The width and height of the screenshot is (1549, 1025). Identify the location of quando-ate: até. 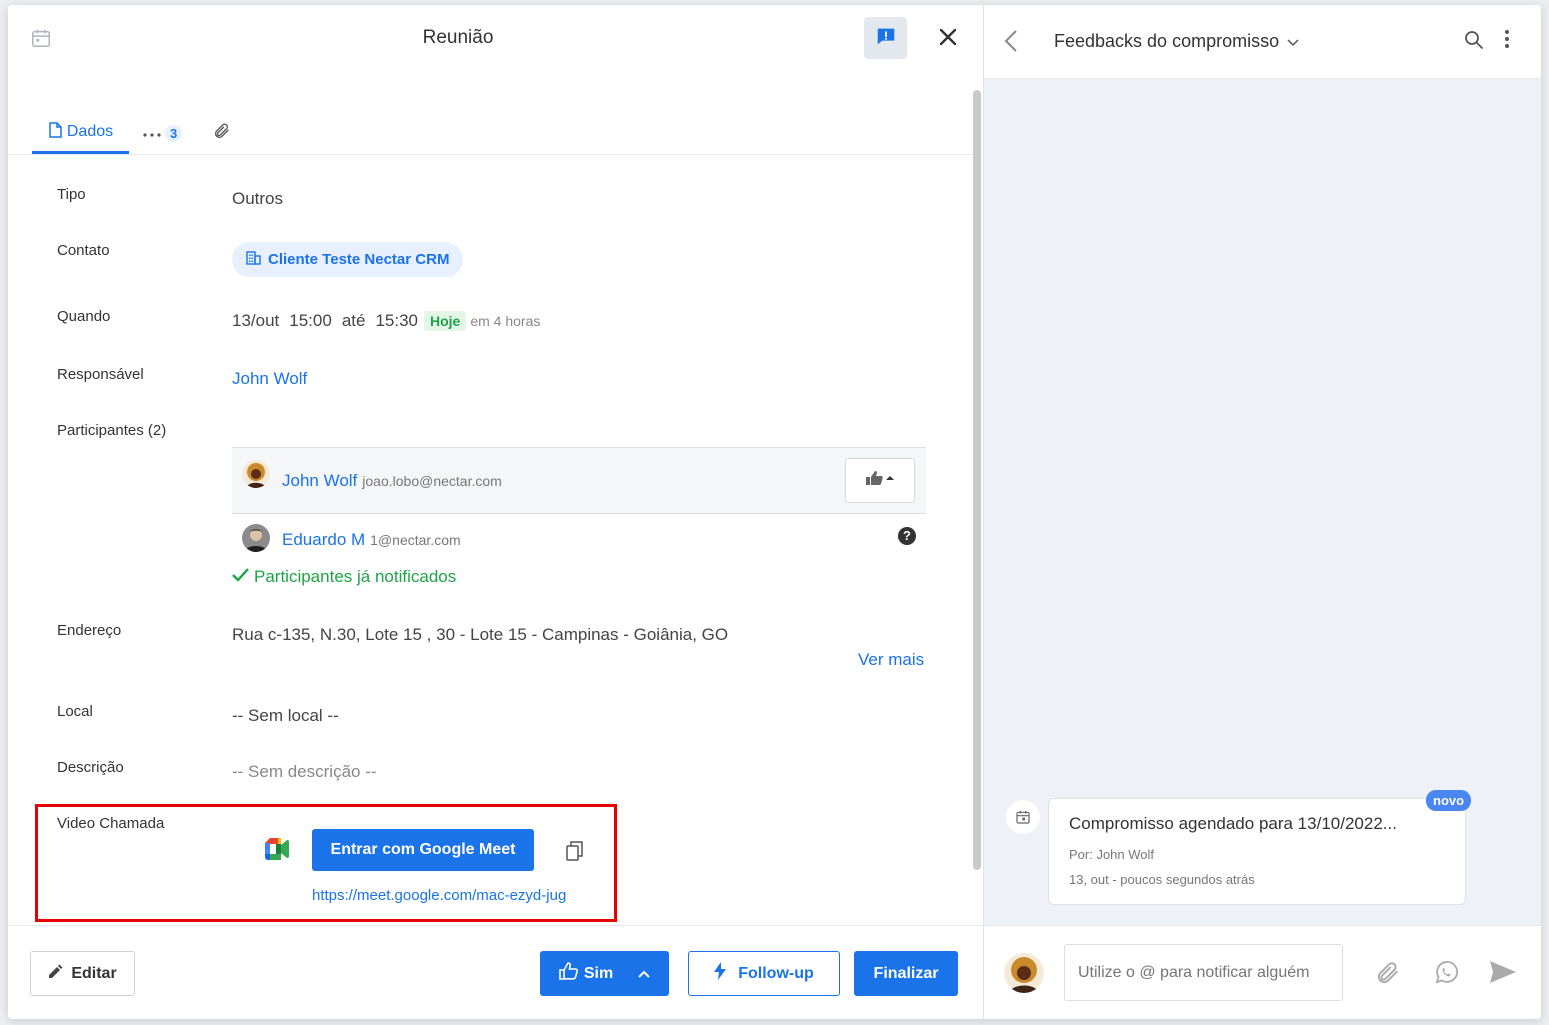
(353, 320).